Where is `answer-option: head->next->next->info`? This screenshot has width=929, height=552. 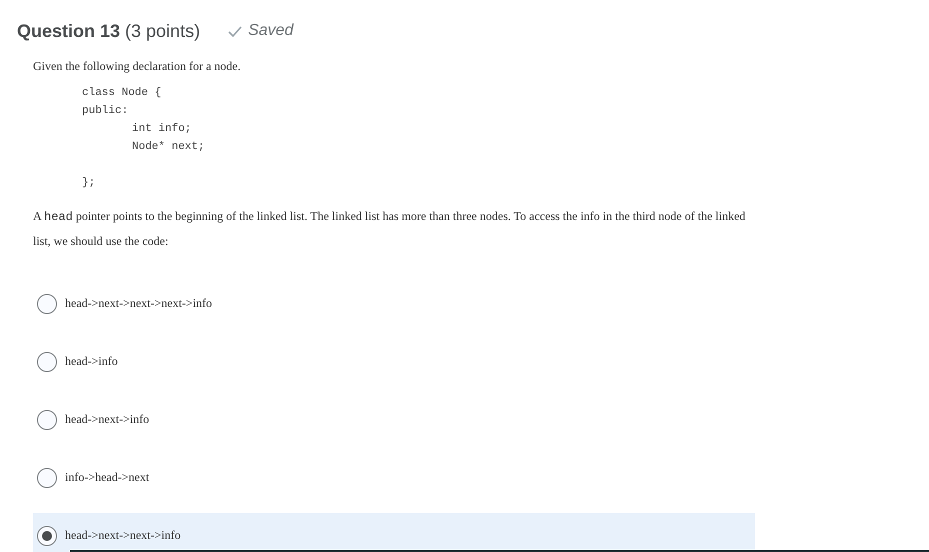 answer-option: head->next->next->info is located at coordinates (123, 535).